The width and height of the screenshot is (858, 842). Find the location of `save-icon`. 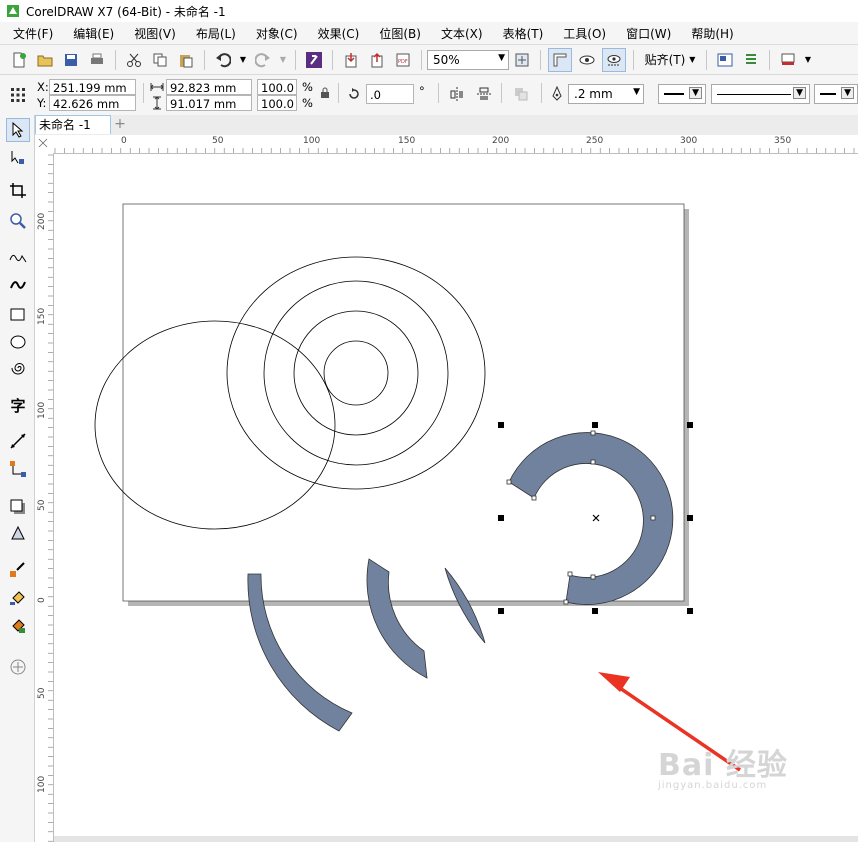

save-icon is located at coordinates (71, 60).